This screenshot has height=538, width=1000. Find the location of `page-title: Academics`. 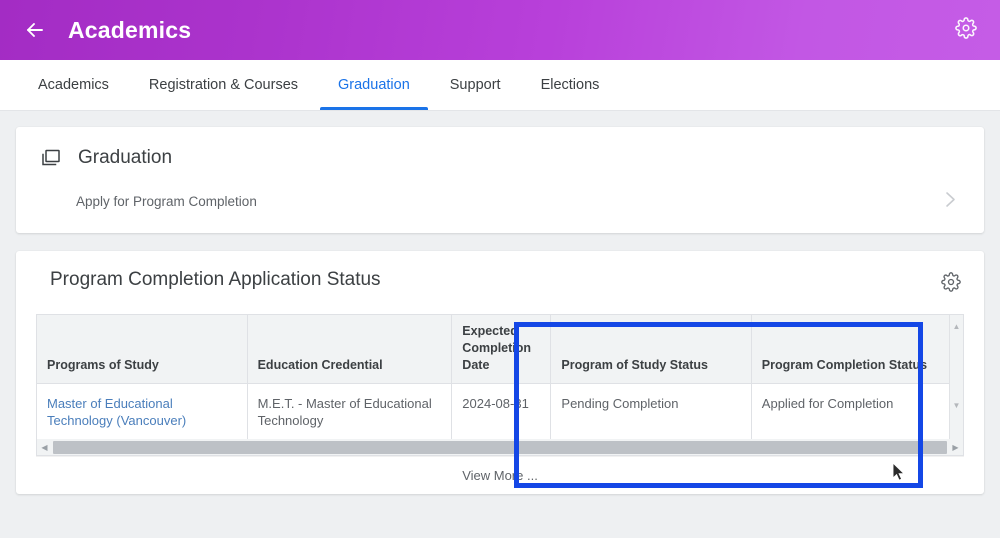

page-title: Academics is located at coordinates (130, 29).